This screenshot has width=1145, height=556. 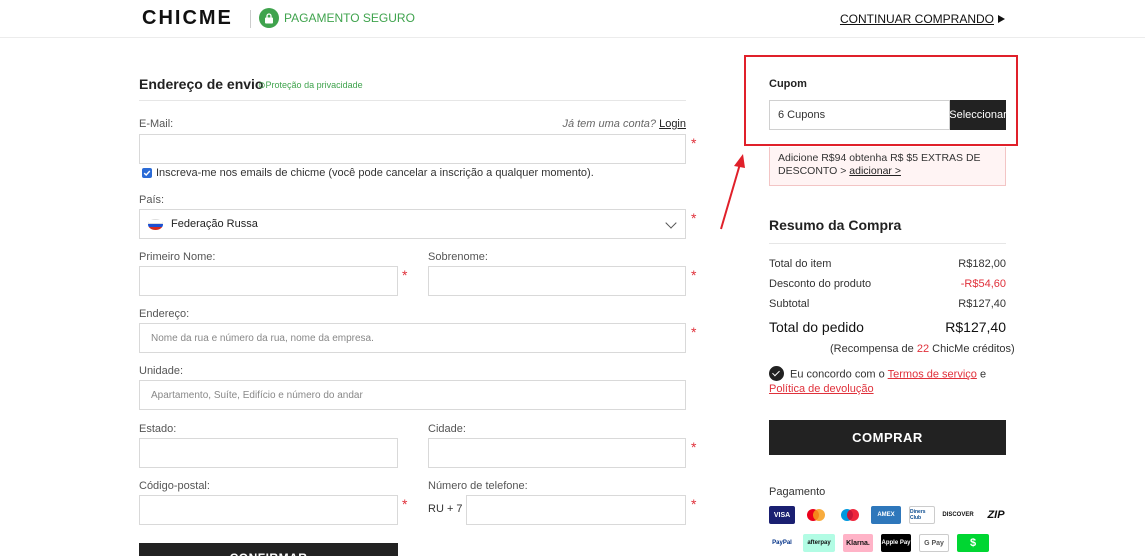 I want to click on summary-row-value: R$182,00, so click(x=982, y=264).